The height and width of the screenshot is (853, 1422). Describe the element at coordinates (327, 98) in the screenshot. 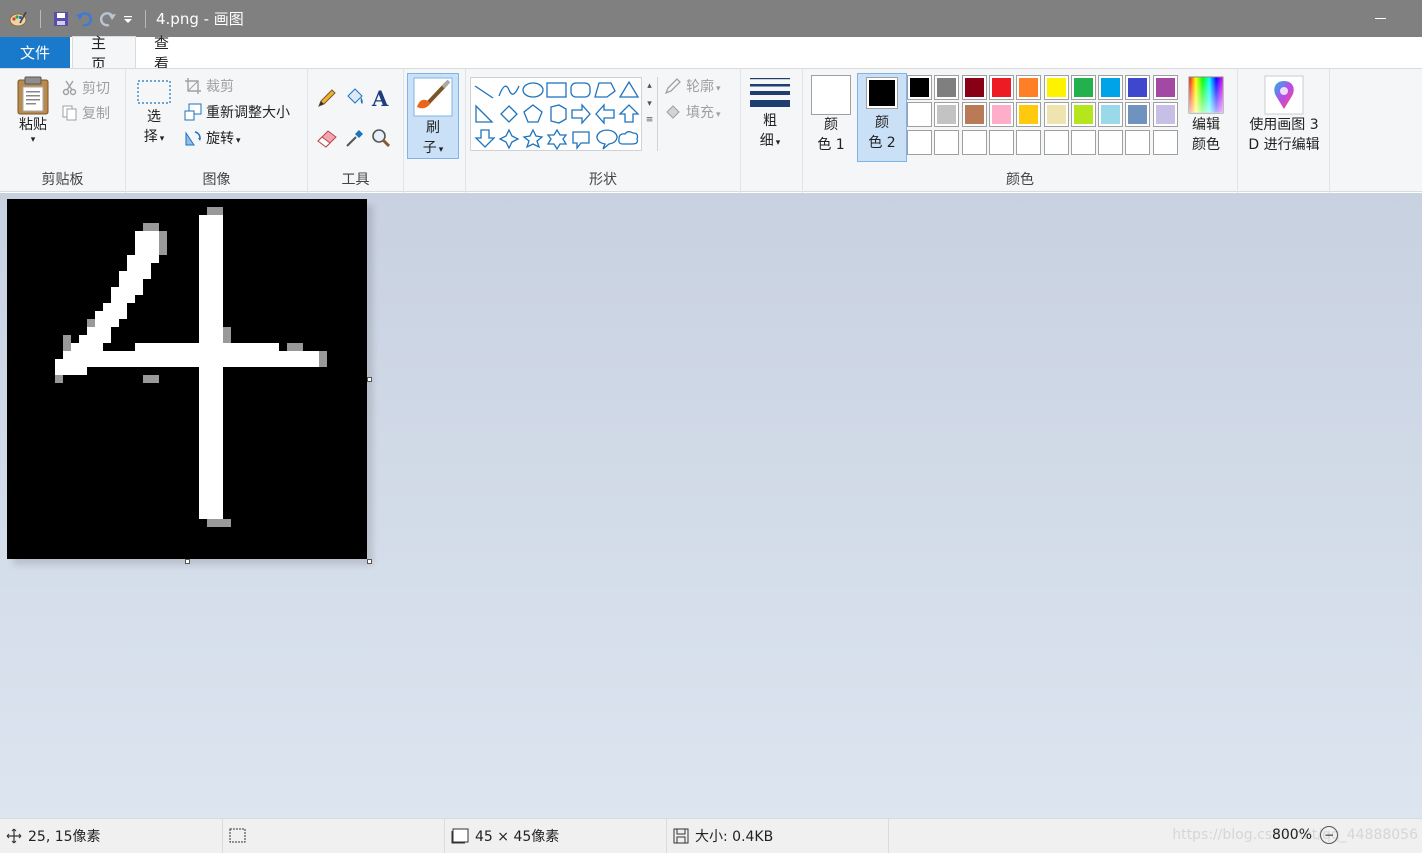

I see `pencil-icon` at that location.